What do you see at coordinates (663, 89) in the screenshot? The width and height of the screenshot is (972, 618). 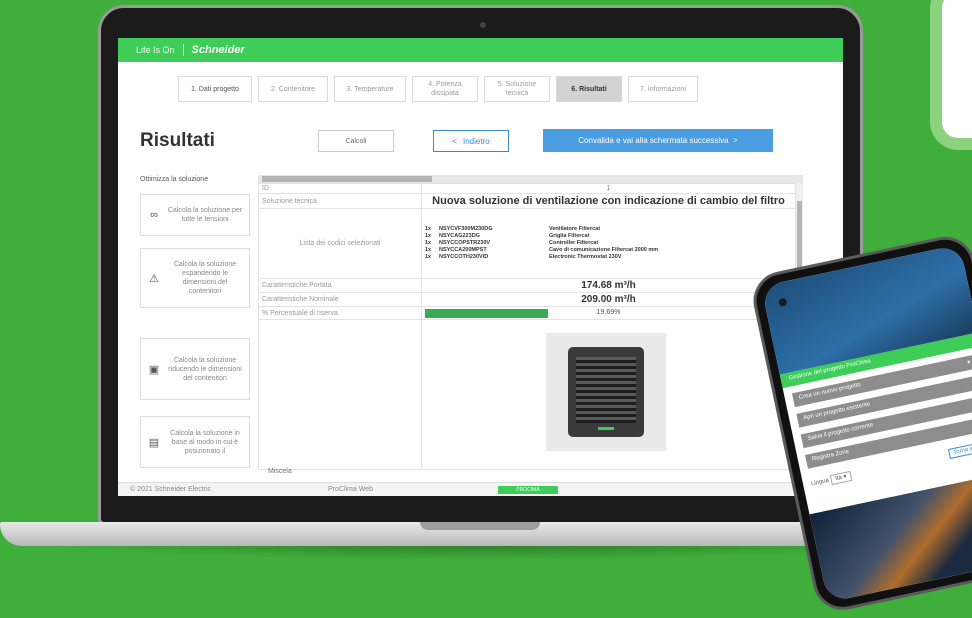 I see `step-informazioni: 7. Informazioni` at bounding box center [663, 89].